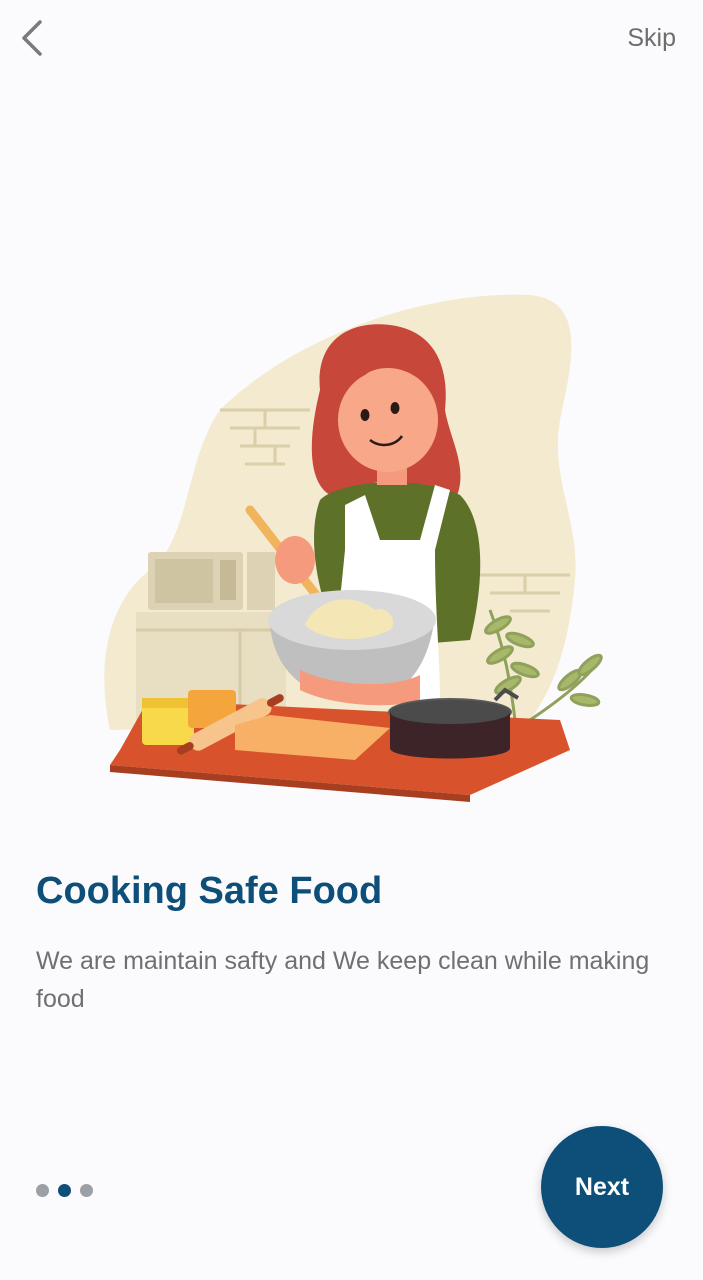 This screenshot has height=1280, width=703. I want to click on pager-dot-active, so click(64, 1190).